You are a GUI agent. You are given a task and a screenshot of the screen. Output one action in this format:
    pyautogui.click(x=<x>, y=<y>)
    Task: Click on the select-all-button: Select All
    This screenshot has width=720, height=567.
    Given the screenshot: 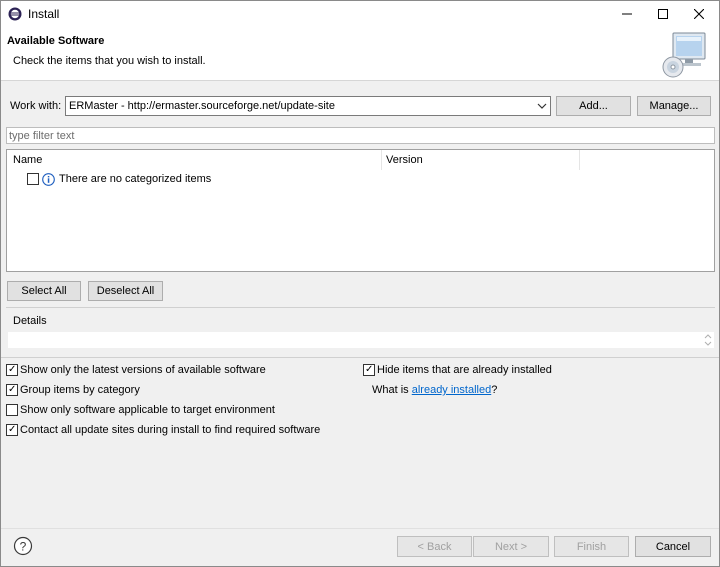 What is the action you would take?
    pyautogui.click(x=44, y=291)
    